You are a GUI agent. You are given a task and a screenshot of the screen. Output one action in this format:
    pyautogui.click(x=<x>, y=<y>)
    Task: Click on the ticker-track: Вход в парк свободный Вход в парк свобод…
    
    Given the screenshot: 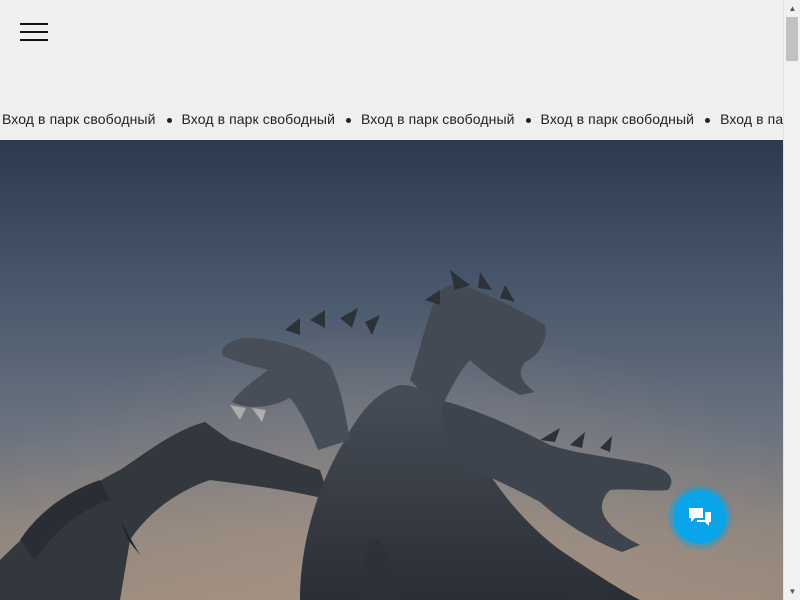 What is the action you would take?
    pyautogui.click(x=391, y=119)
    